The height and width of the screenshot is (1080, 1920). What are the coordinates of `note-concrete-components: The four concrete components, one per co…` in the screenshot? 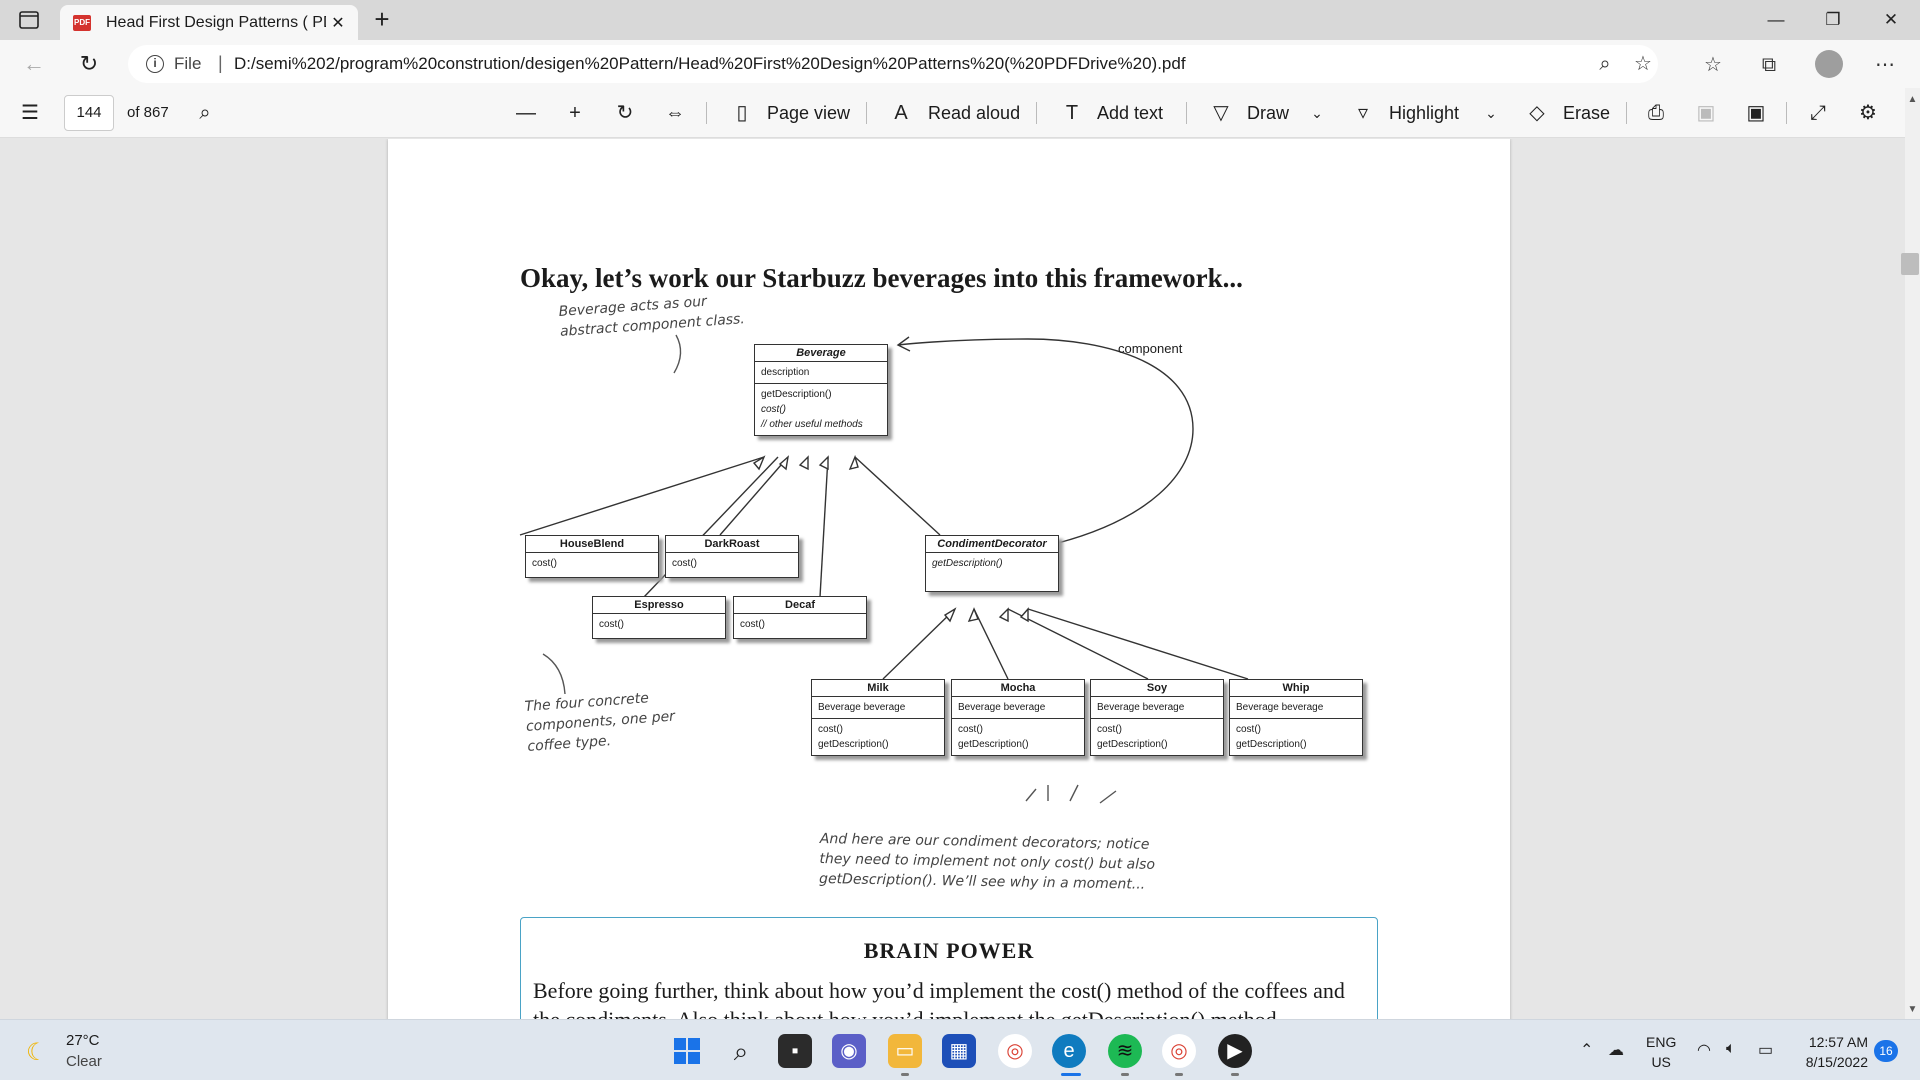 It's located at (600, 722).